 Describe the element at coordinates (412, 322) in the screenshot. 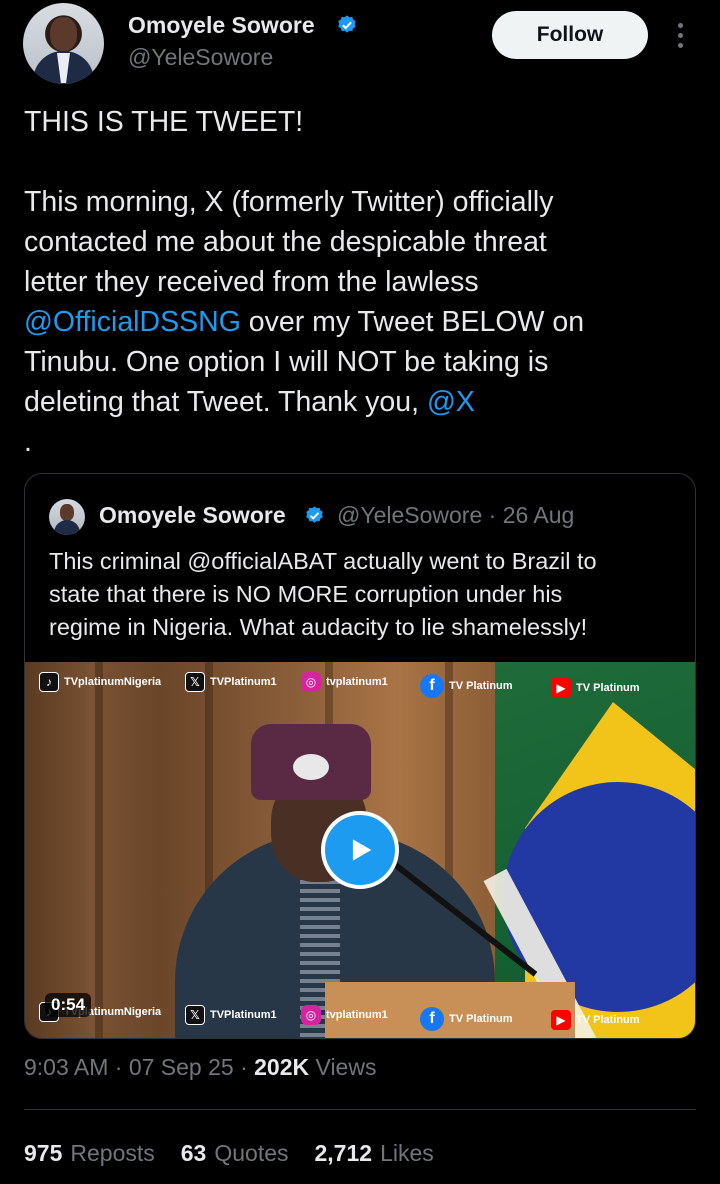

I see `tweet-line-rest: over my Tweet BELOW on` at that location.